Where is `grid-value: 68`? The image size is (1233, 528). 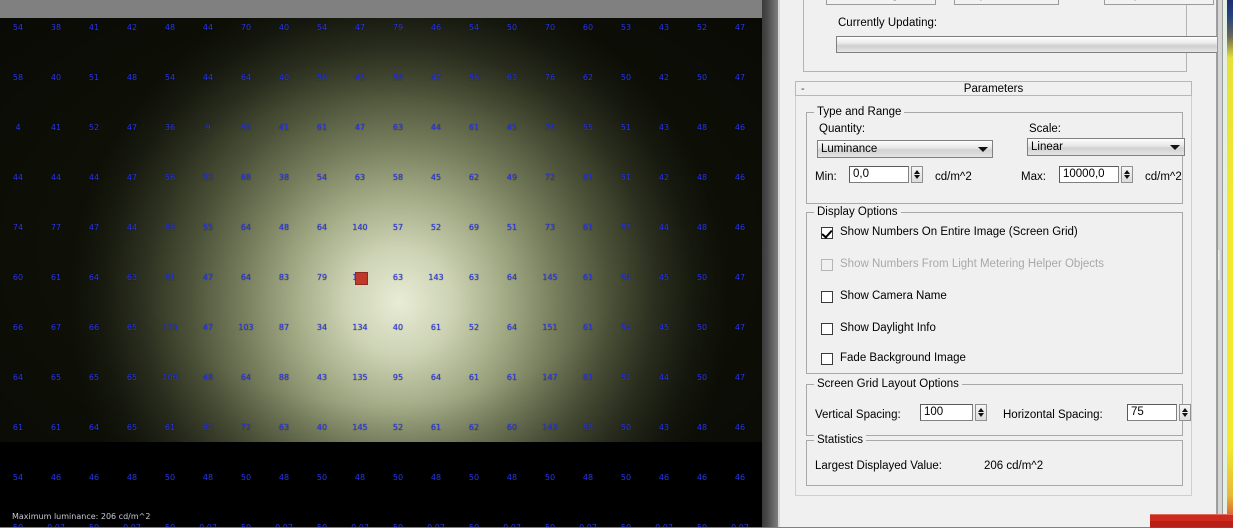 grid-value: 68 is located at coordinates (246, 177).